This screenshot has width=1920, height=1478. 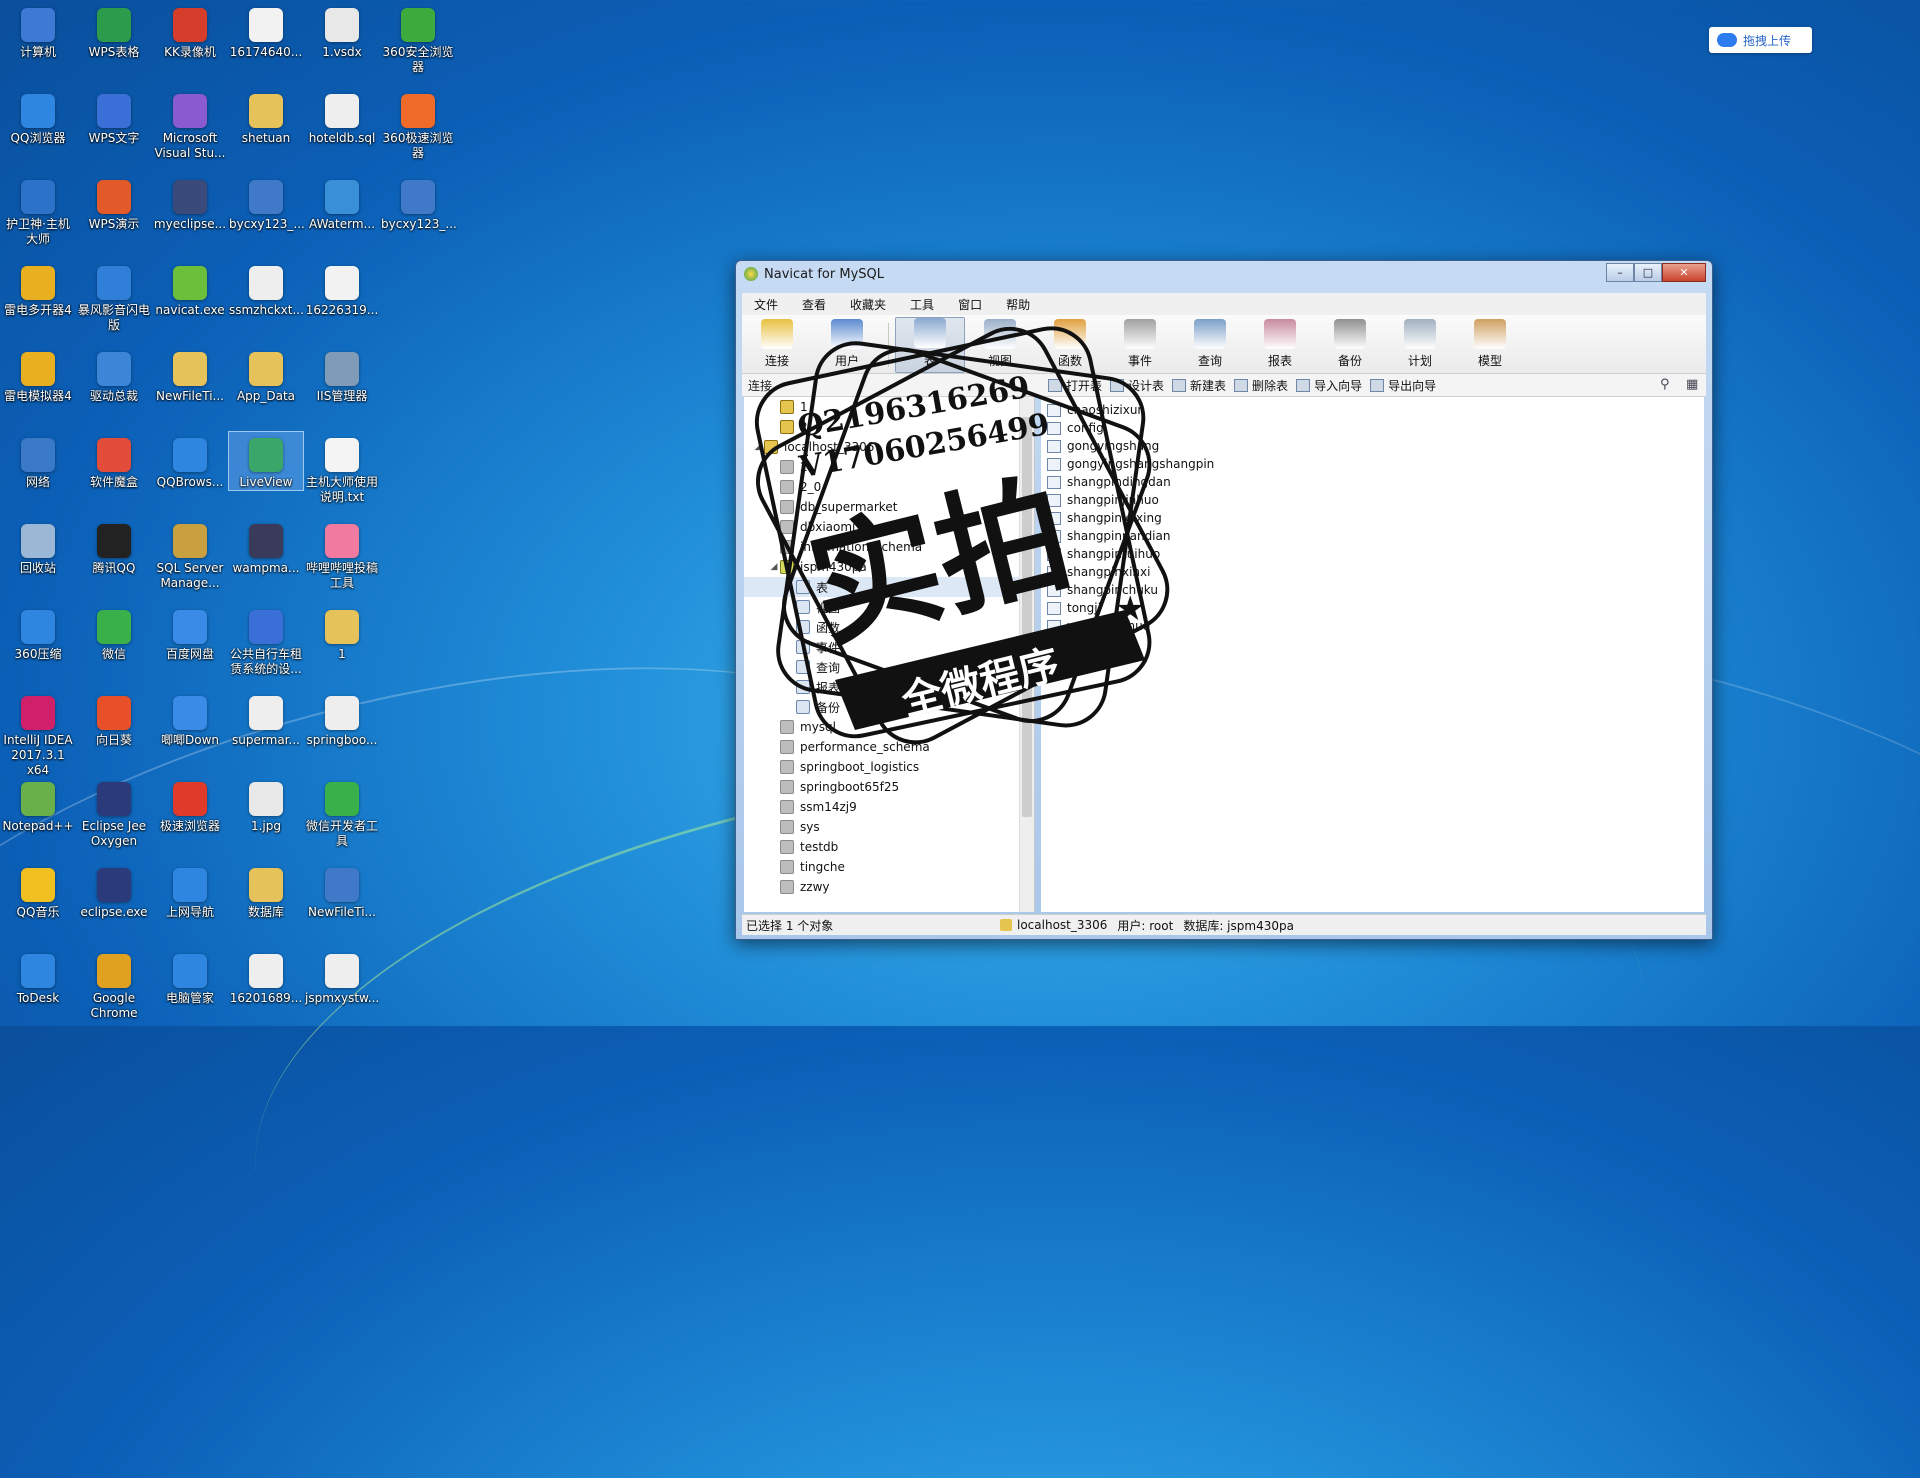 What do you see at coordinates (1375, 500) in the screenshot?
I see `table-item: shangpinjinhuo` at bounding box center [1375, 500].